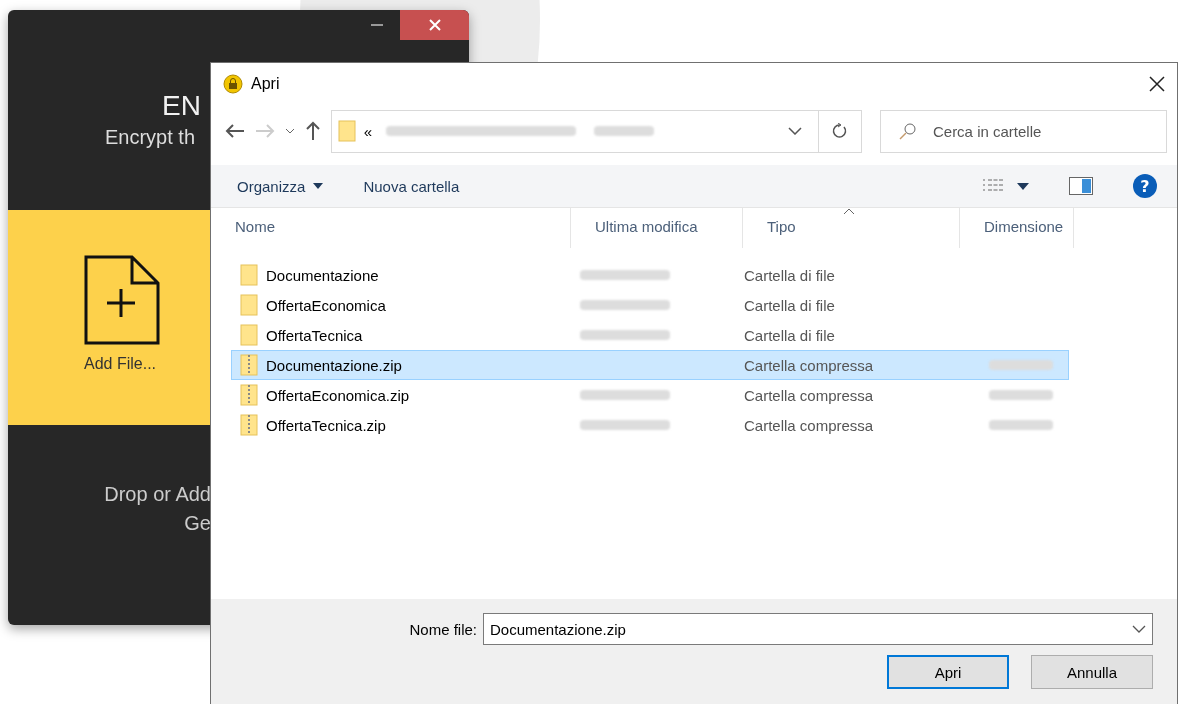 Image resolution: width=1179 pixels, height=704 pixels. I want to click on up-arrow-icon, so click(312, 131).